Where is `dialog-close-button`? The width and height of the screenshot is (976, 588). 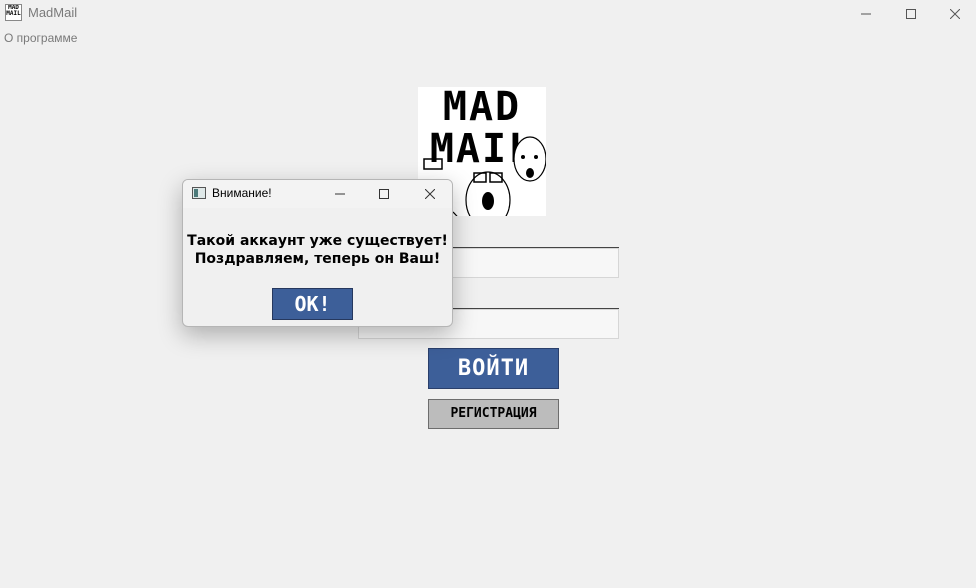
dialog-close-button is located at coordinates (429, 194).